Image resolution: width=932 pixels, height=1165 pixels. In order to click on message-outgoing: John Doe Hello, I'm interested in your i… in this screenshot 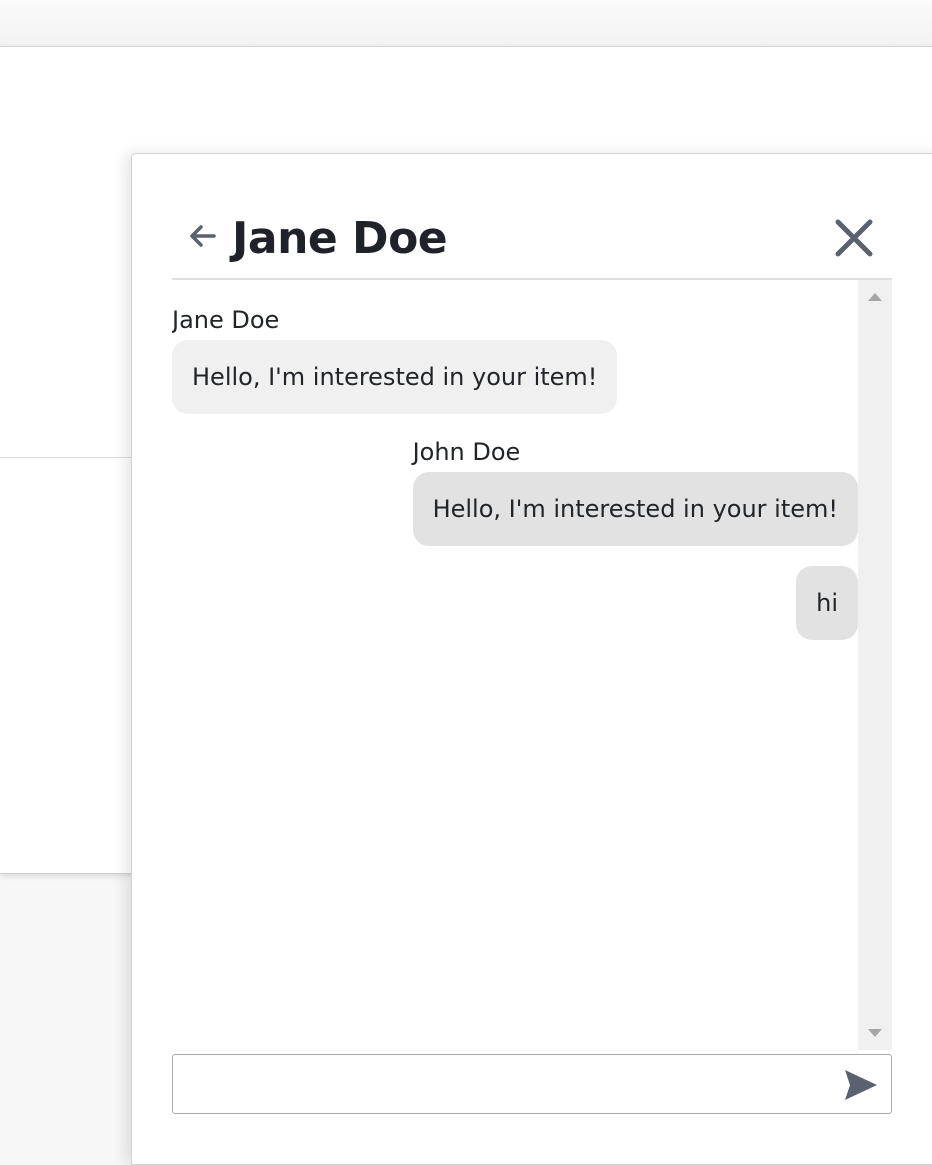, I will do `click(635, 491)`.